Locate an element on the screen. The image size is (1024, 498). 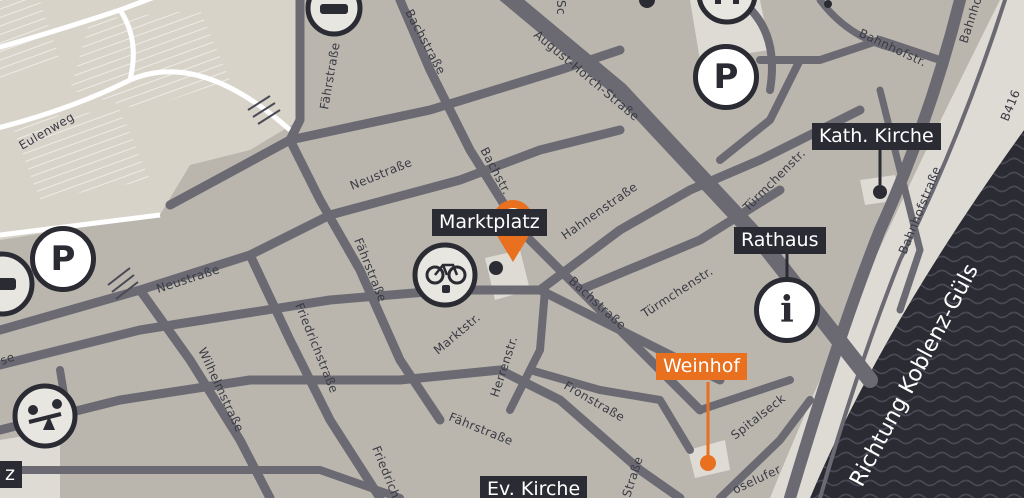
poi-label-kath-kirche: Kath. Kirche is located at coordinates (876, 136).